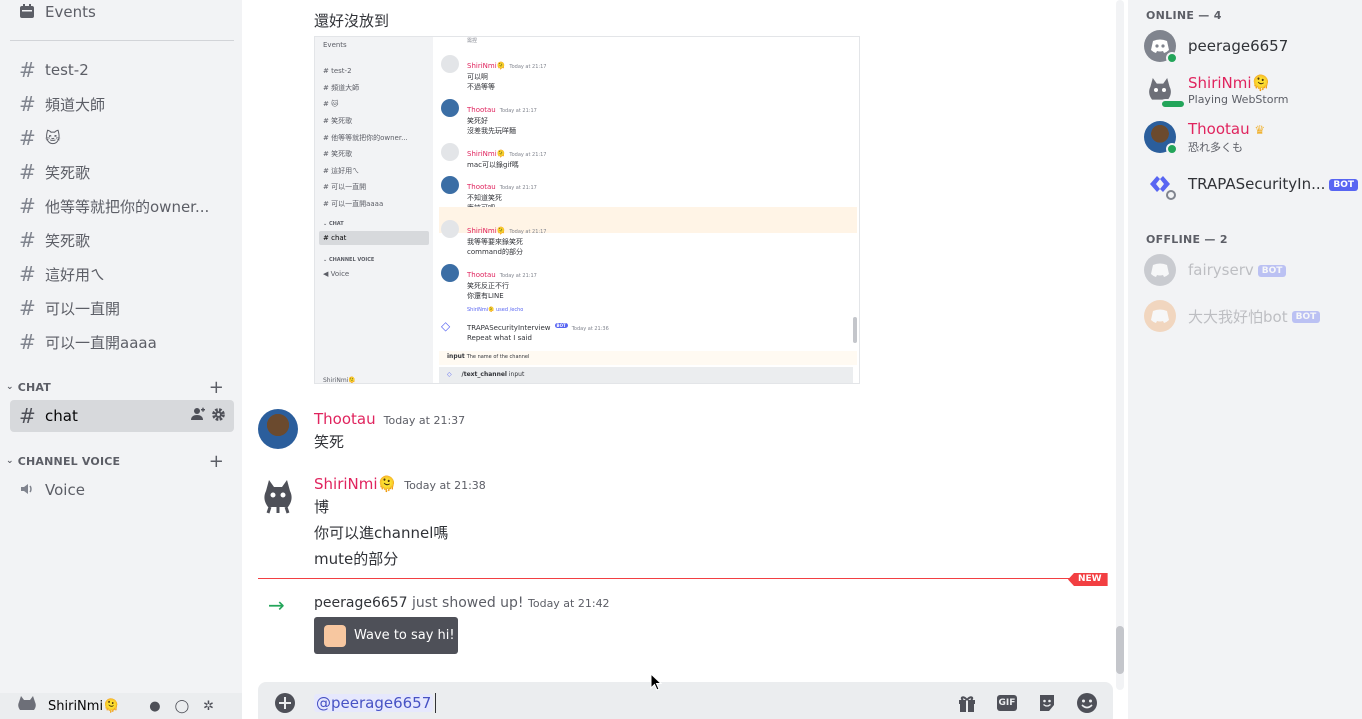 The width and height of the screenshot is (1362, 719). I want to click on channel-label: Voice, so click(65, 490).